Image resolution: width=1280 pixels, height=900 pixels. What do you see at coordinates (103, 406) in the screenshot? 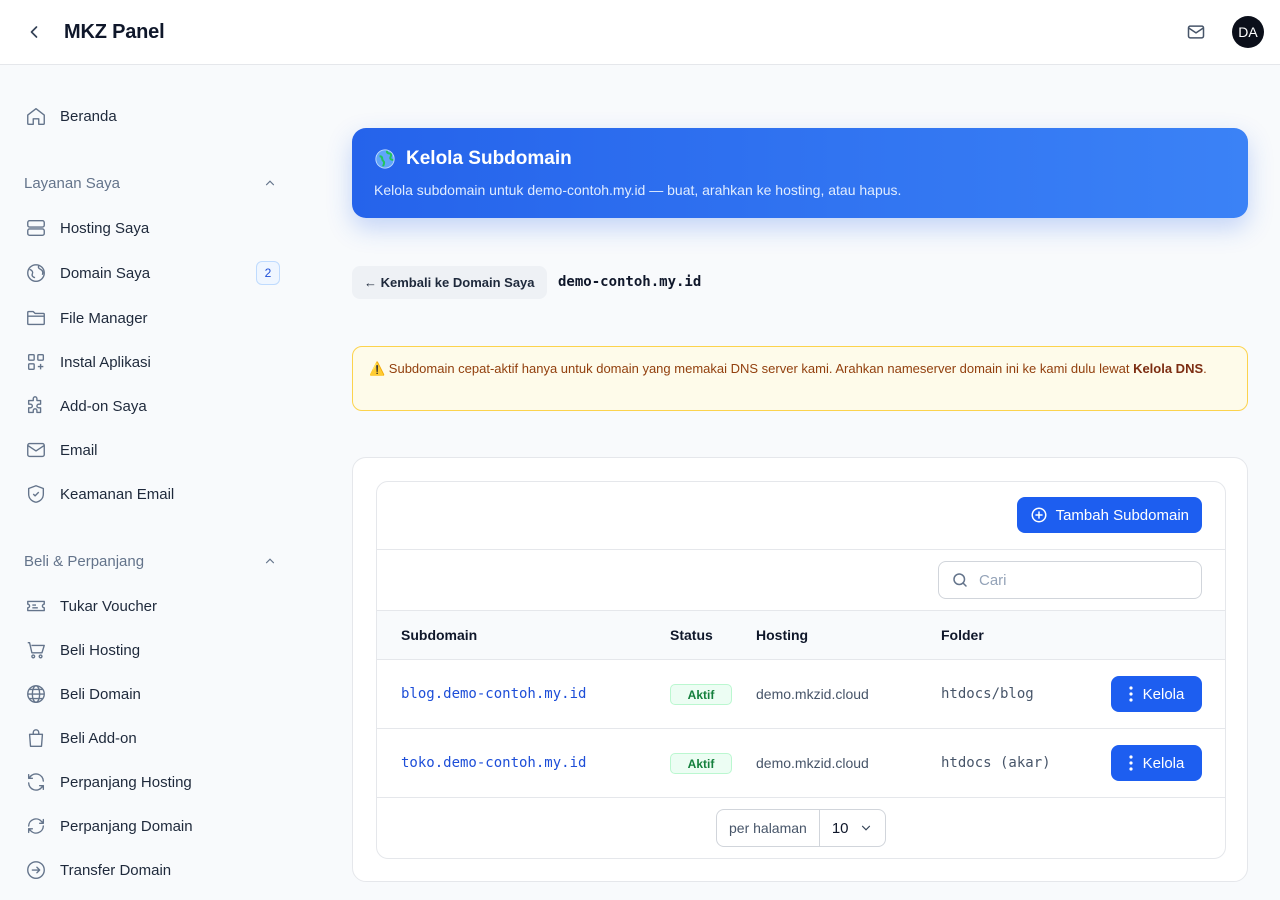
I see `sidebar-item-label: Add-on Saya` at bounding box center [103, 406].